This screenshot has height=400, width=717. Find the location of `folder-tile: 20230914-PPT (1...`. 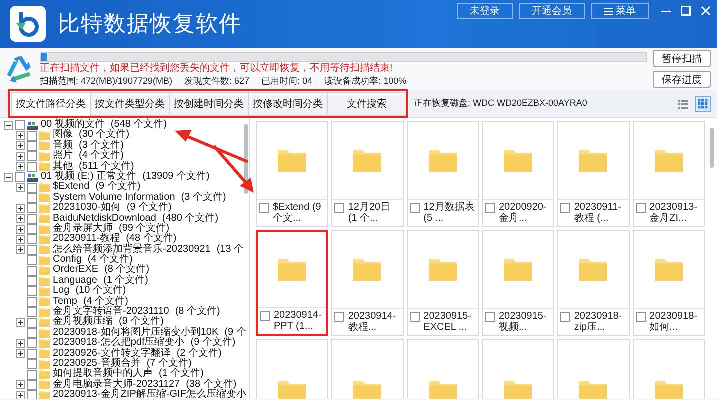

folder-tile: 20230914-PPT (1... is located at coordinates (292, 283).